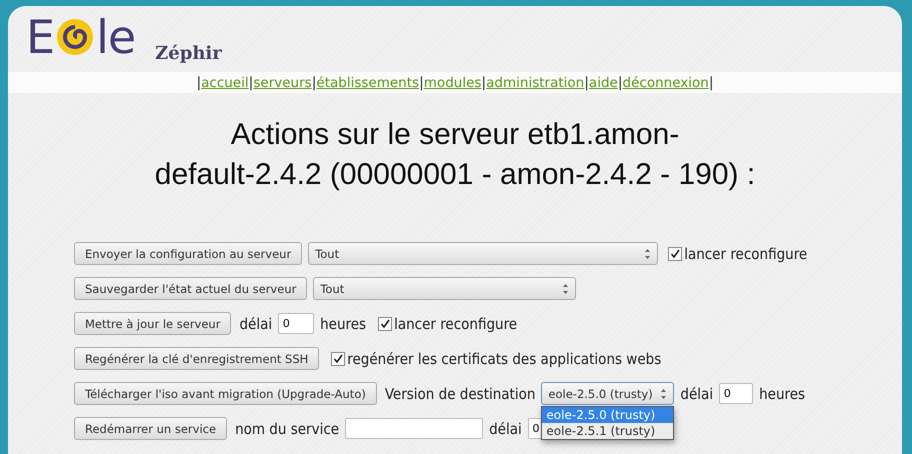  Describe the element at coordinates (287, 429) in the screenshot. I see `field-label: nom du service` at that location.